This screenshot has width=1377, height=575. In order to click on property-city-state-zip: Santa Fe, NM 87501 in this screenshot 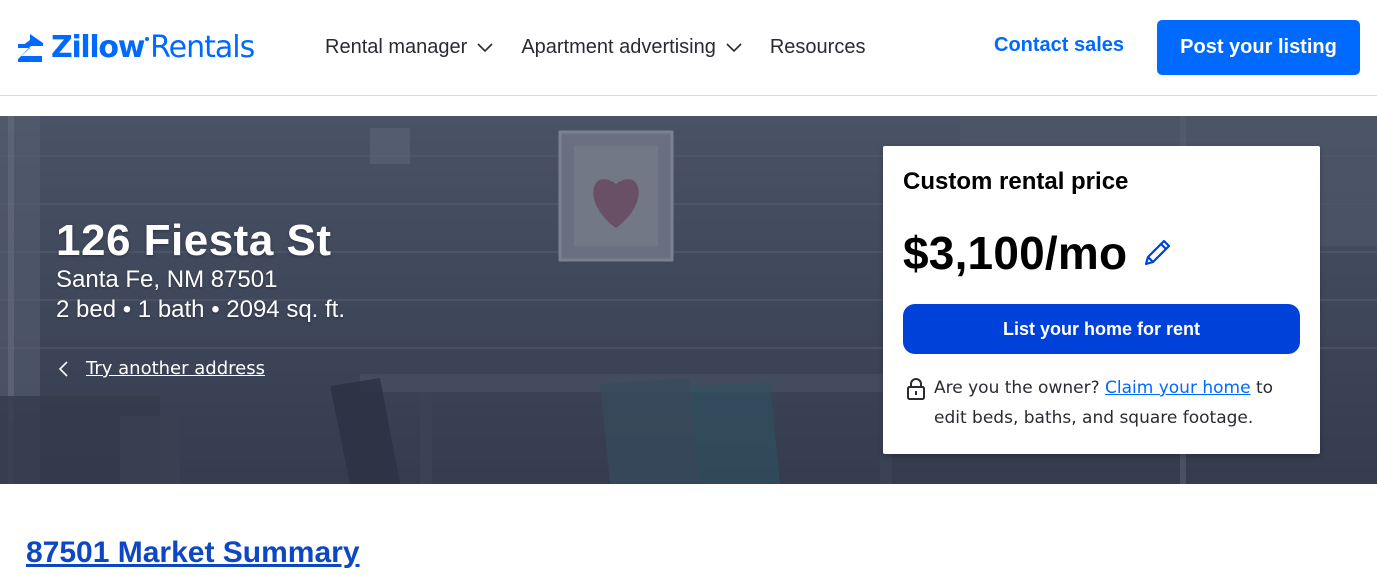, I will do `click(167, 279)`.